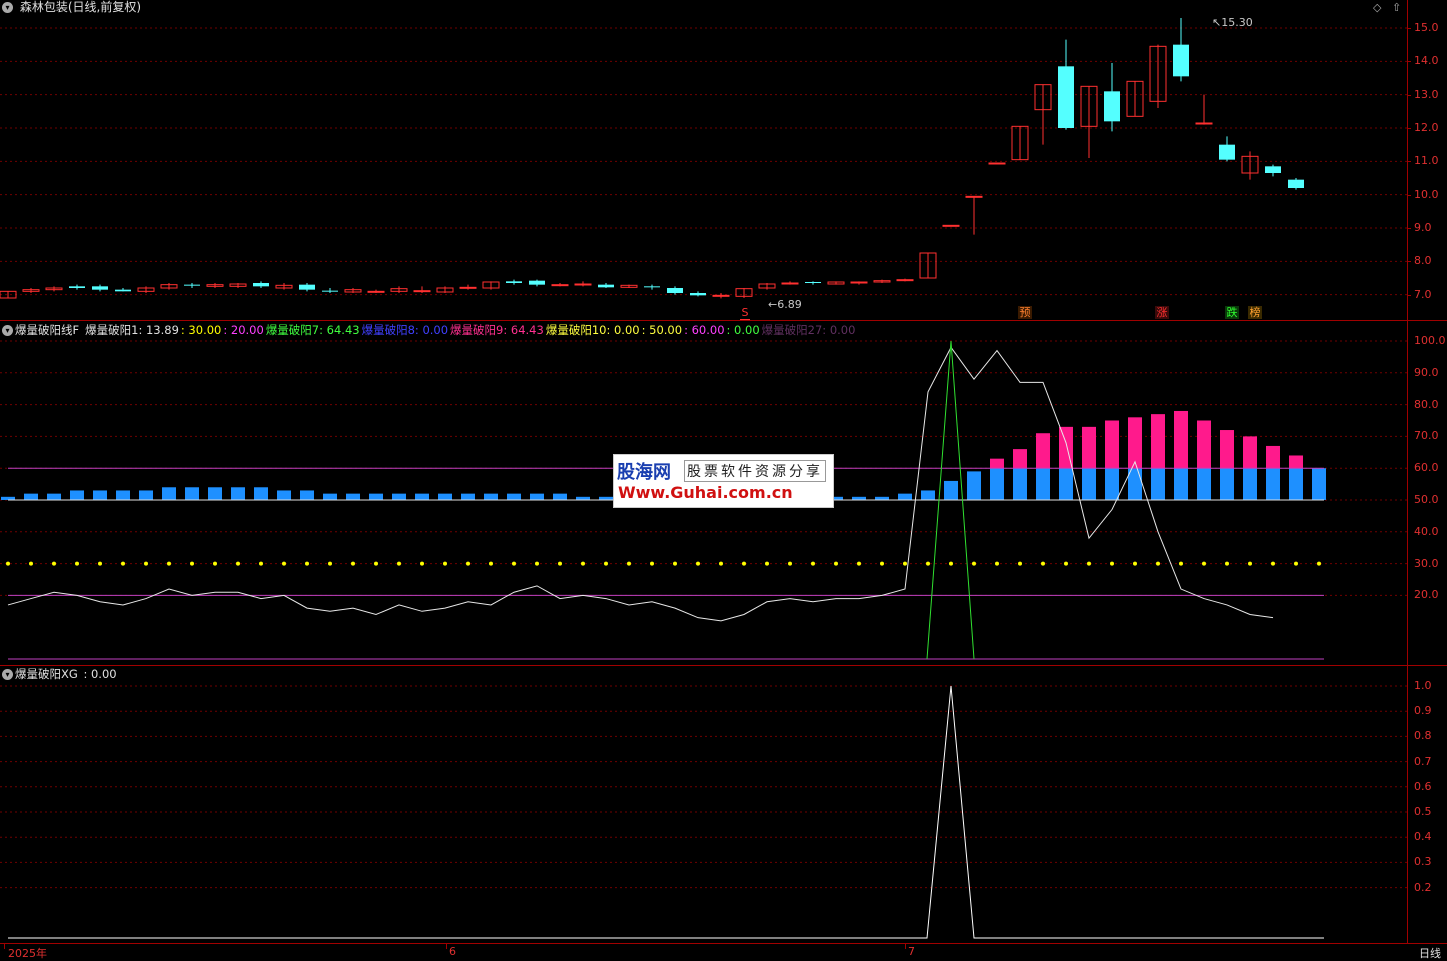 The width and height of the screenshot is (1447, 961). Describe the element at coordinates (27, 953) in the screenshot. I see `date-label-year: 2025年` at that location.